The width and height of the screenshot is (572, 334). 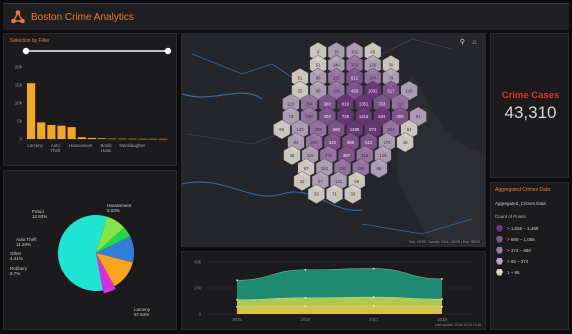 What do you see at coordinates (309, 103) in the screenshot?
I see `hexbin-count: 264` at bounding box center [309, 103].